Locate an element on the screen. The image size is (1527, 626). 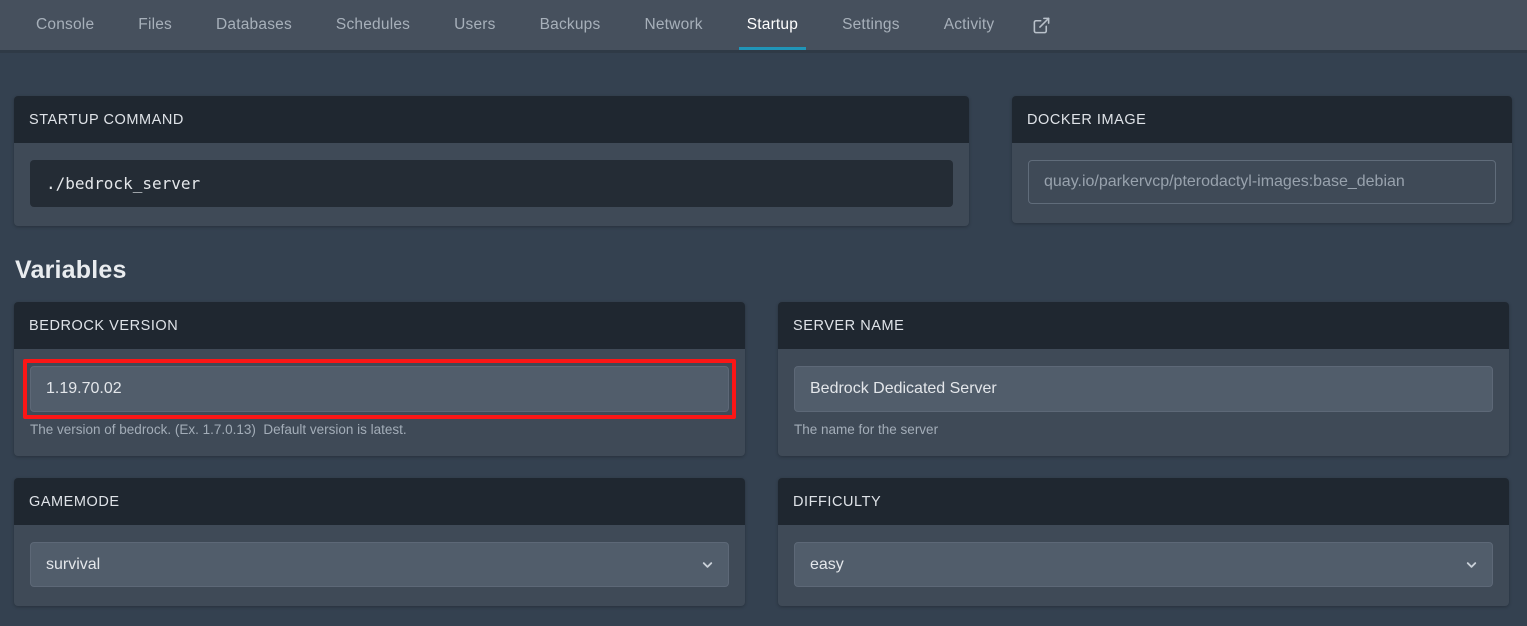
server-name-header: SERVER NAME is located at coordinates (1143, 325).